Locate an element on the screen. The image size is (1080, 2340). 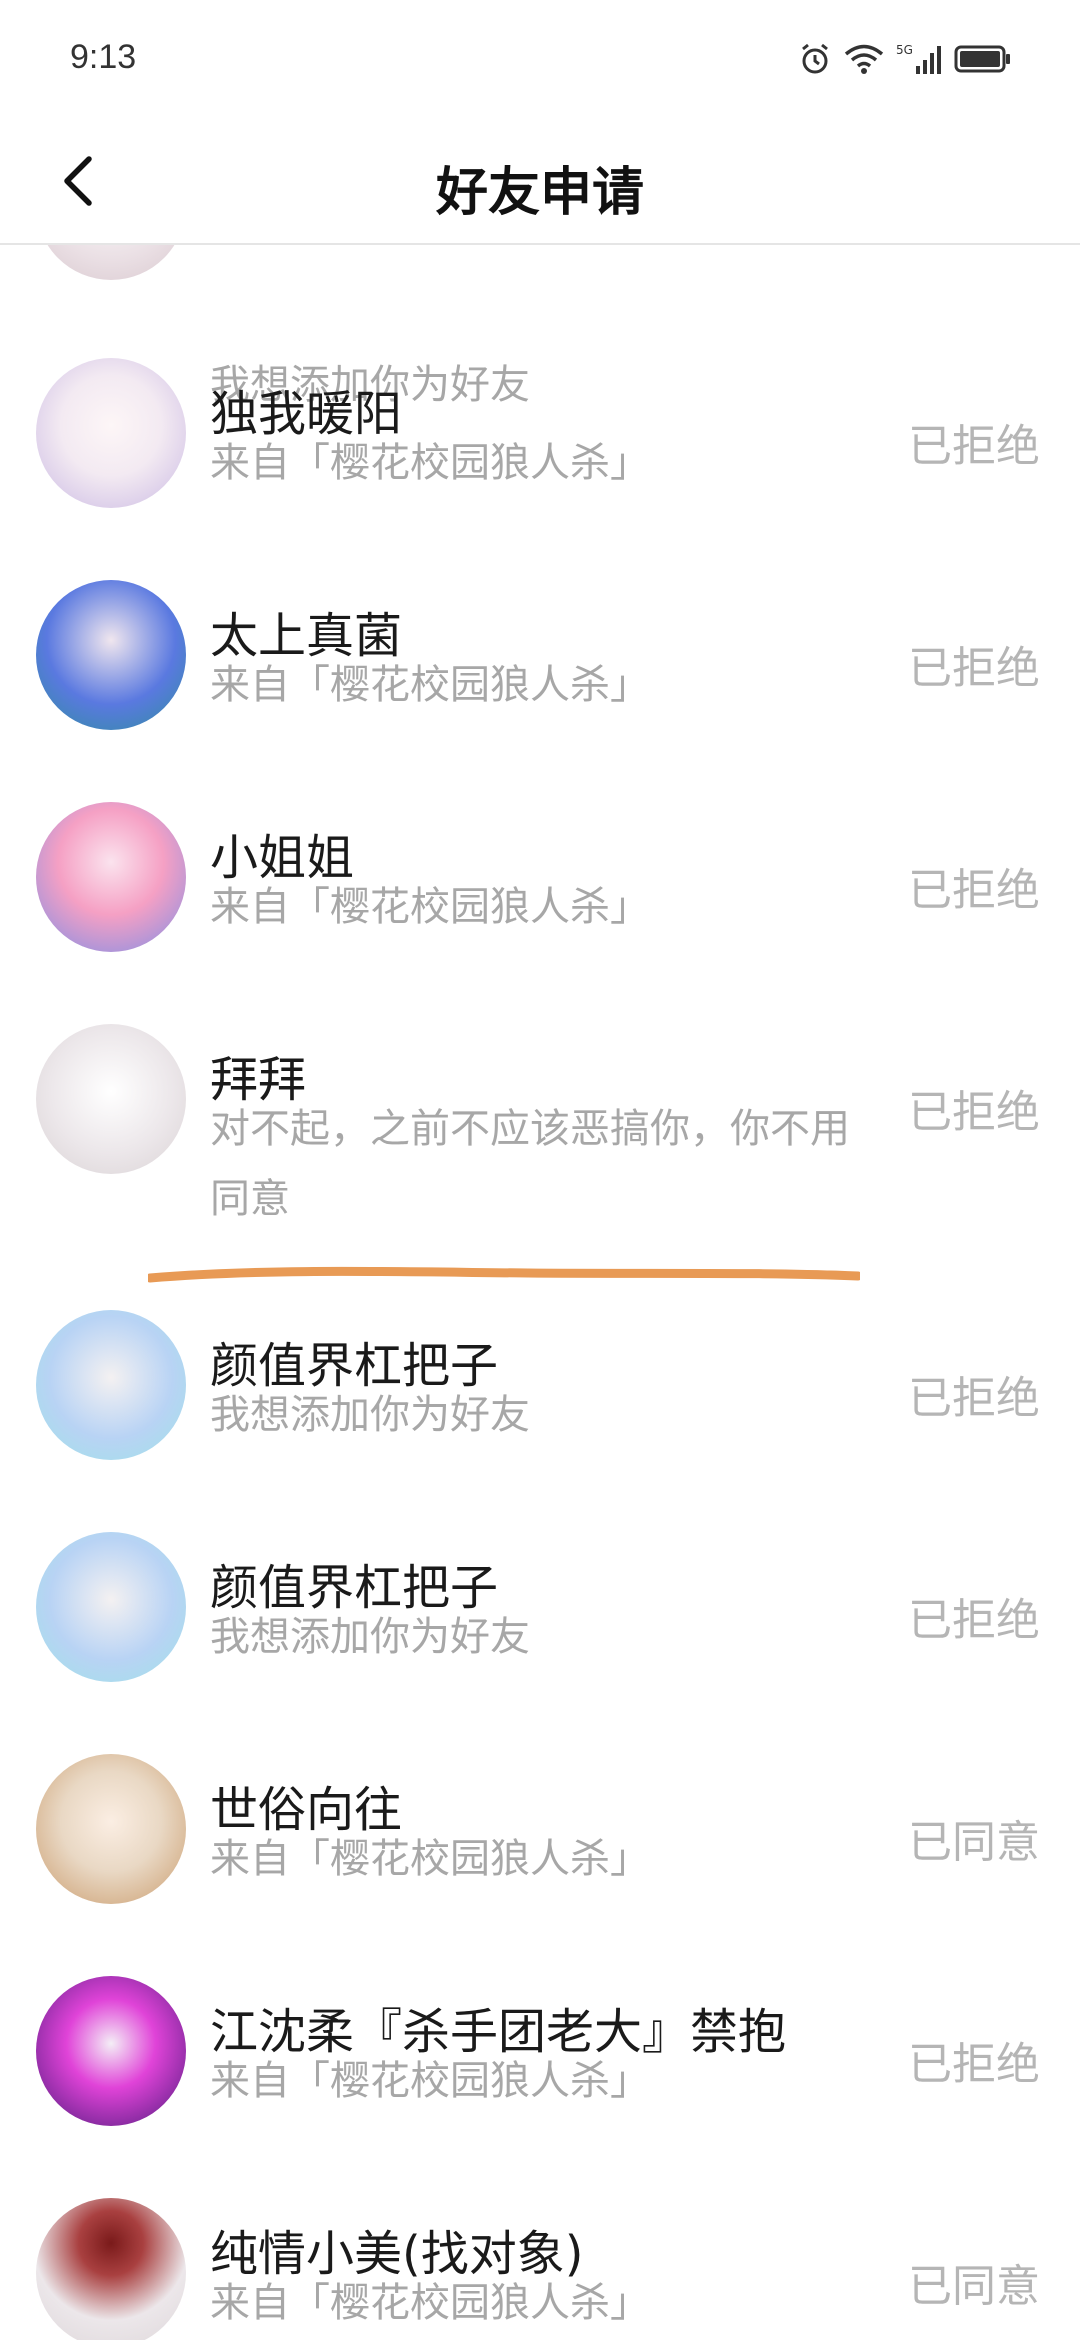
request-item: 江沈柔『杀手团老大』禁抱 来自「樱花校园狼人杀」 已拒绝 is located at coordinates (540, 2056).